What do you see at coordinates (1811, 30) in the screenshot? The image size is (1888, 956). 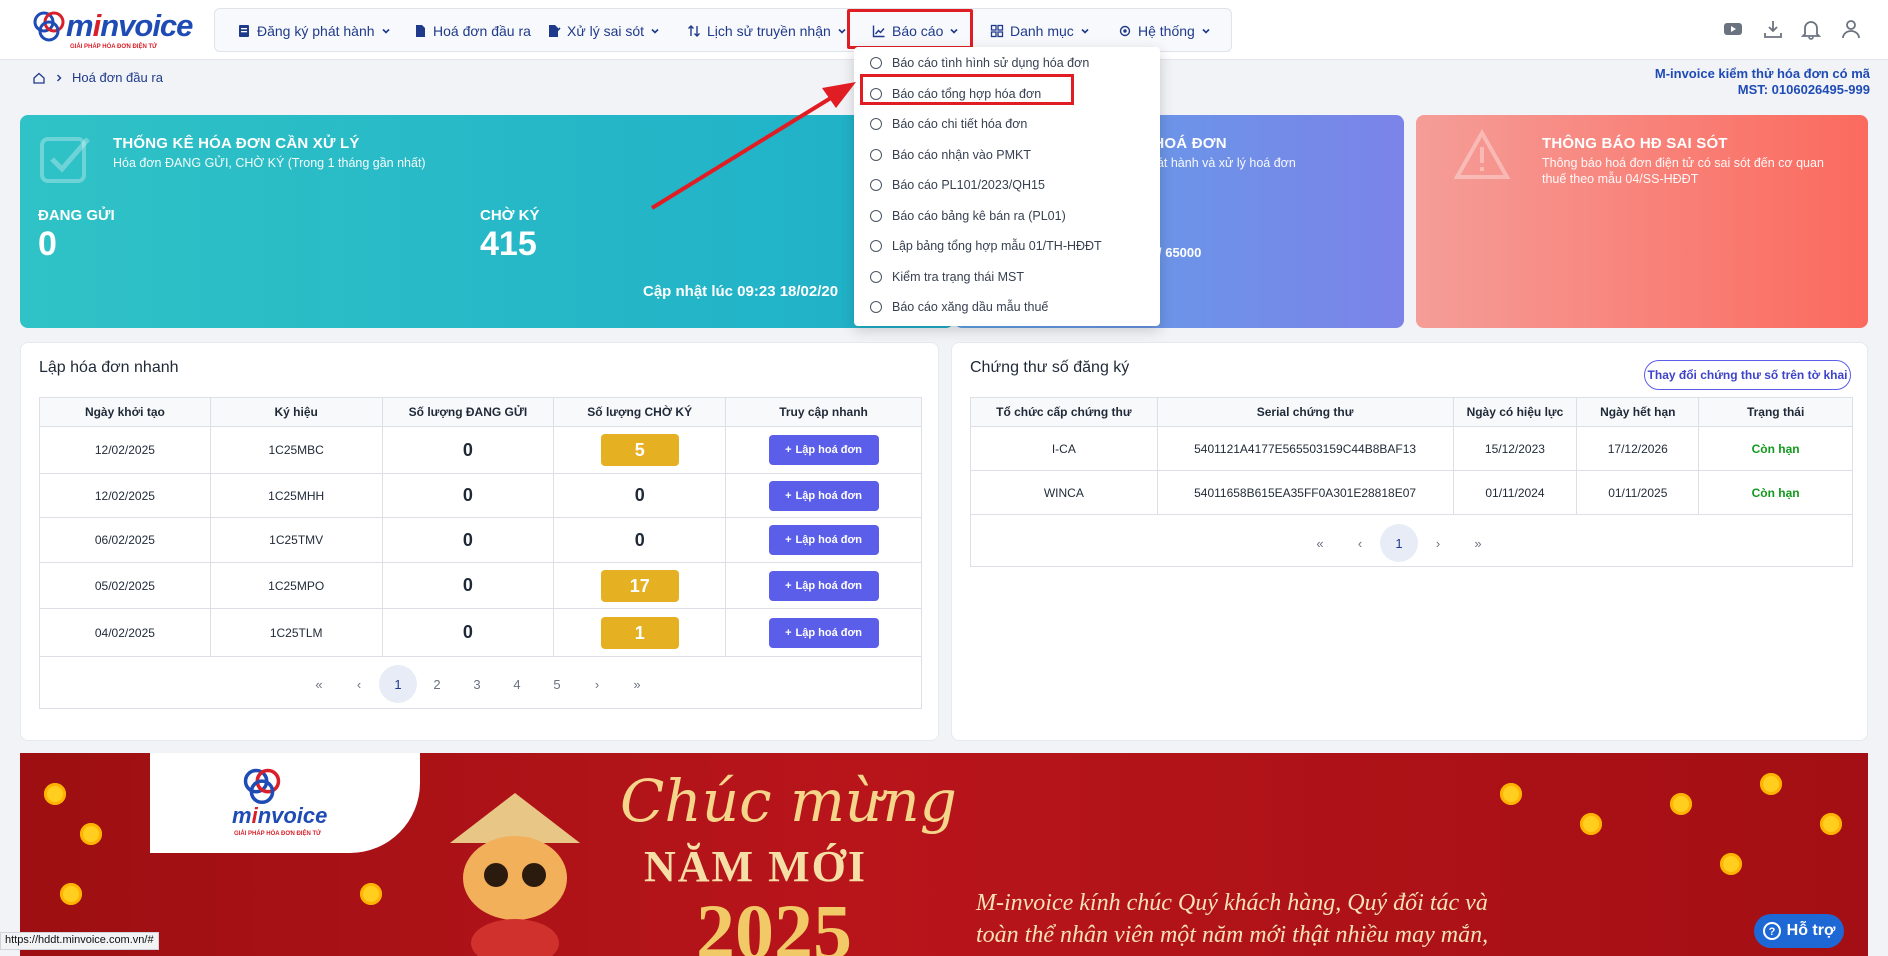 I see `bell-icon` at bounding box center [1811, 30].